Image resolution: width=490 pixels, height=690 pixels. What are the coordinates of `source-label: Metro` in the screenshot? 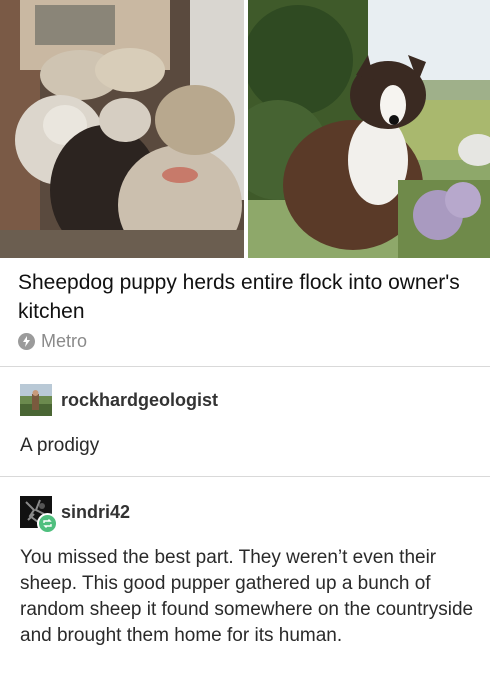 It's located at (64, 341).